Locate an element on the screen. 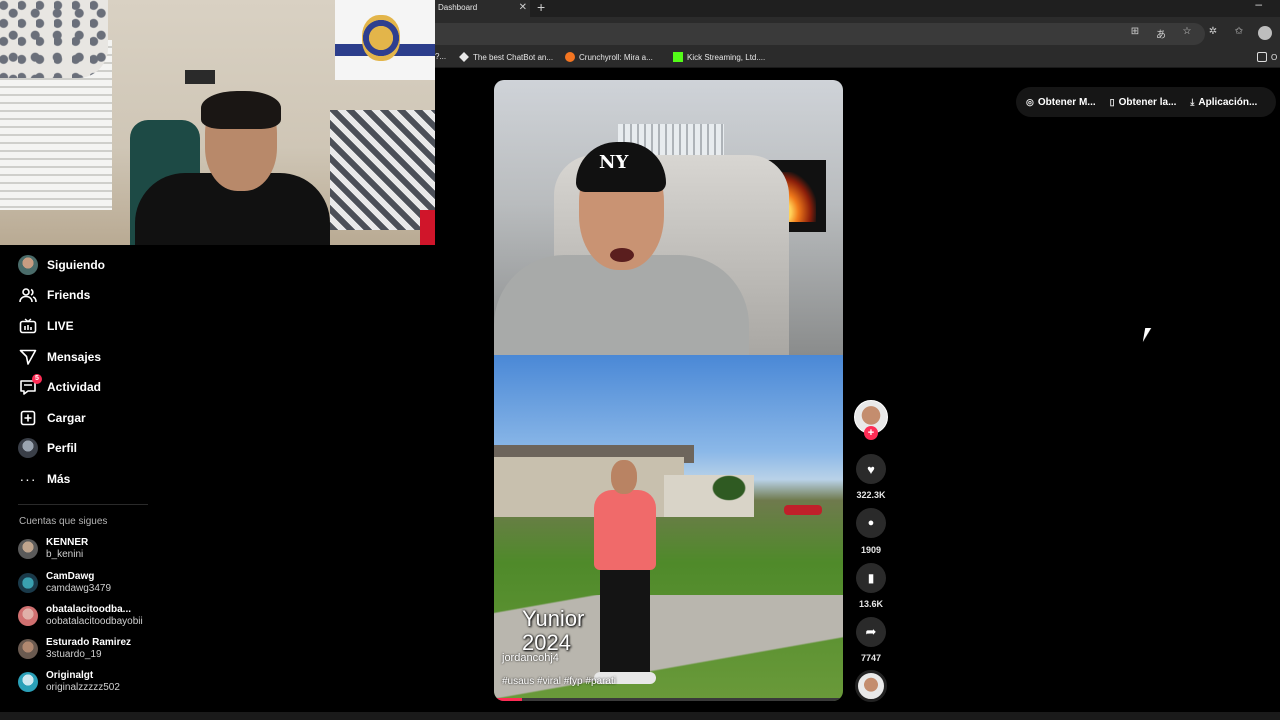  kick-icon is located at coordinates (678, 57).